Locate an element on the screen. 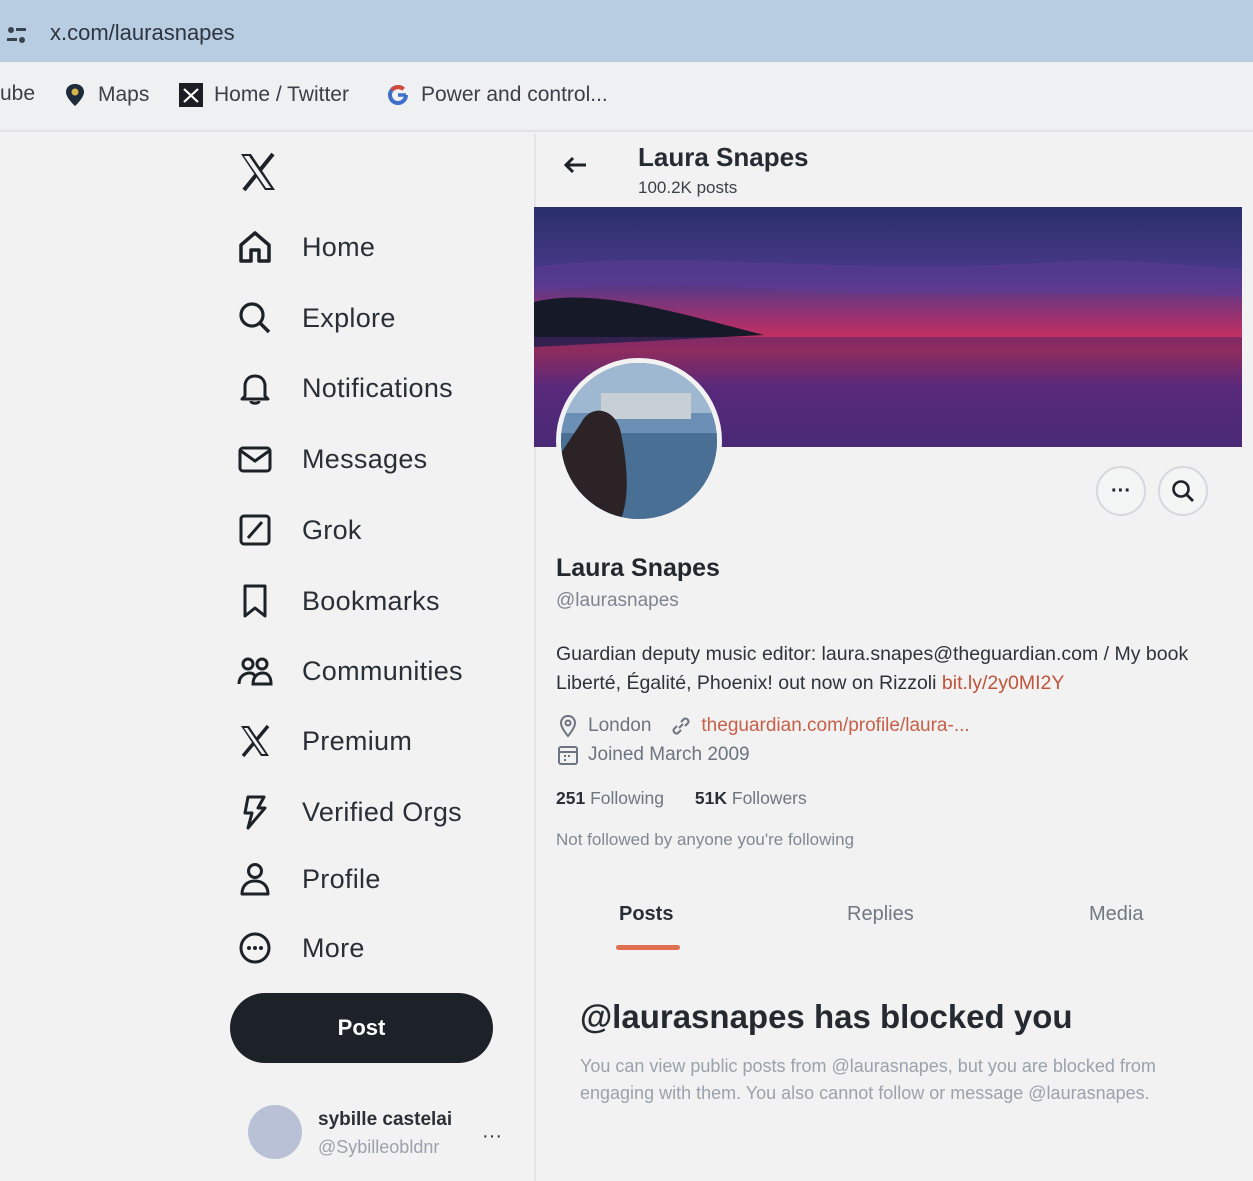  nav-explore: Explore is located at coordinates (316, 318).